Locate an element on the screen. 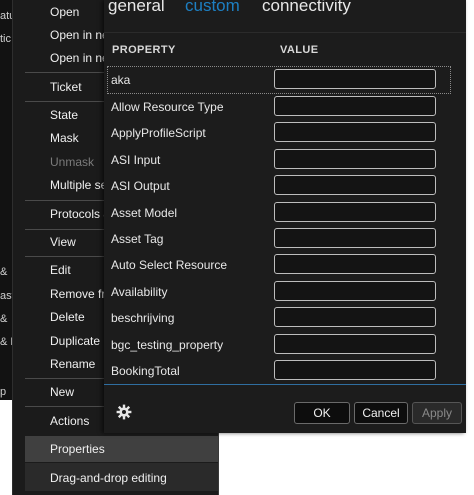  ok-button: OK is located at coordinates (322, 413).